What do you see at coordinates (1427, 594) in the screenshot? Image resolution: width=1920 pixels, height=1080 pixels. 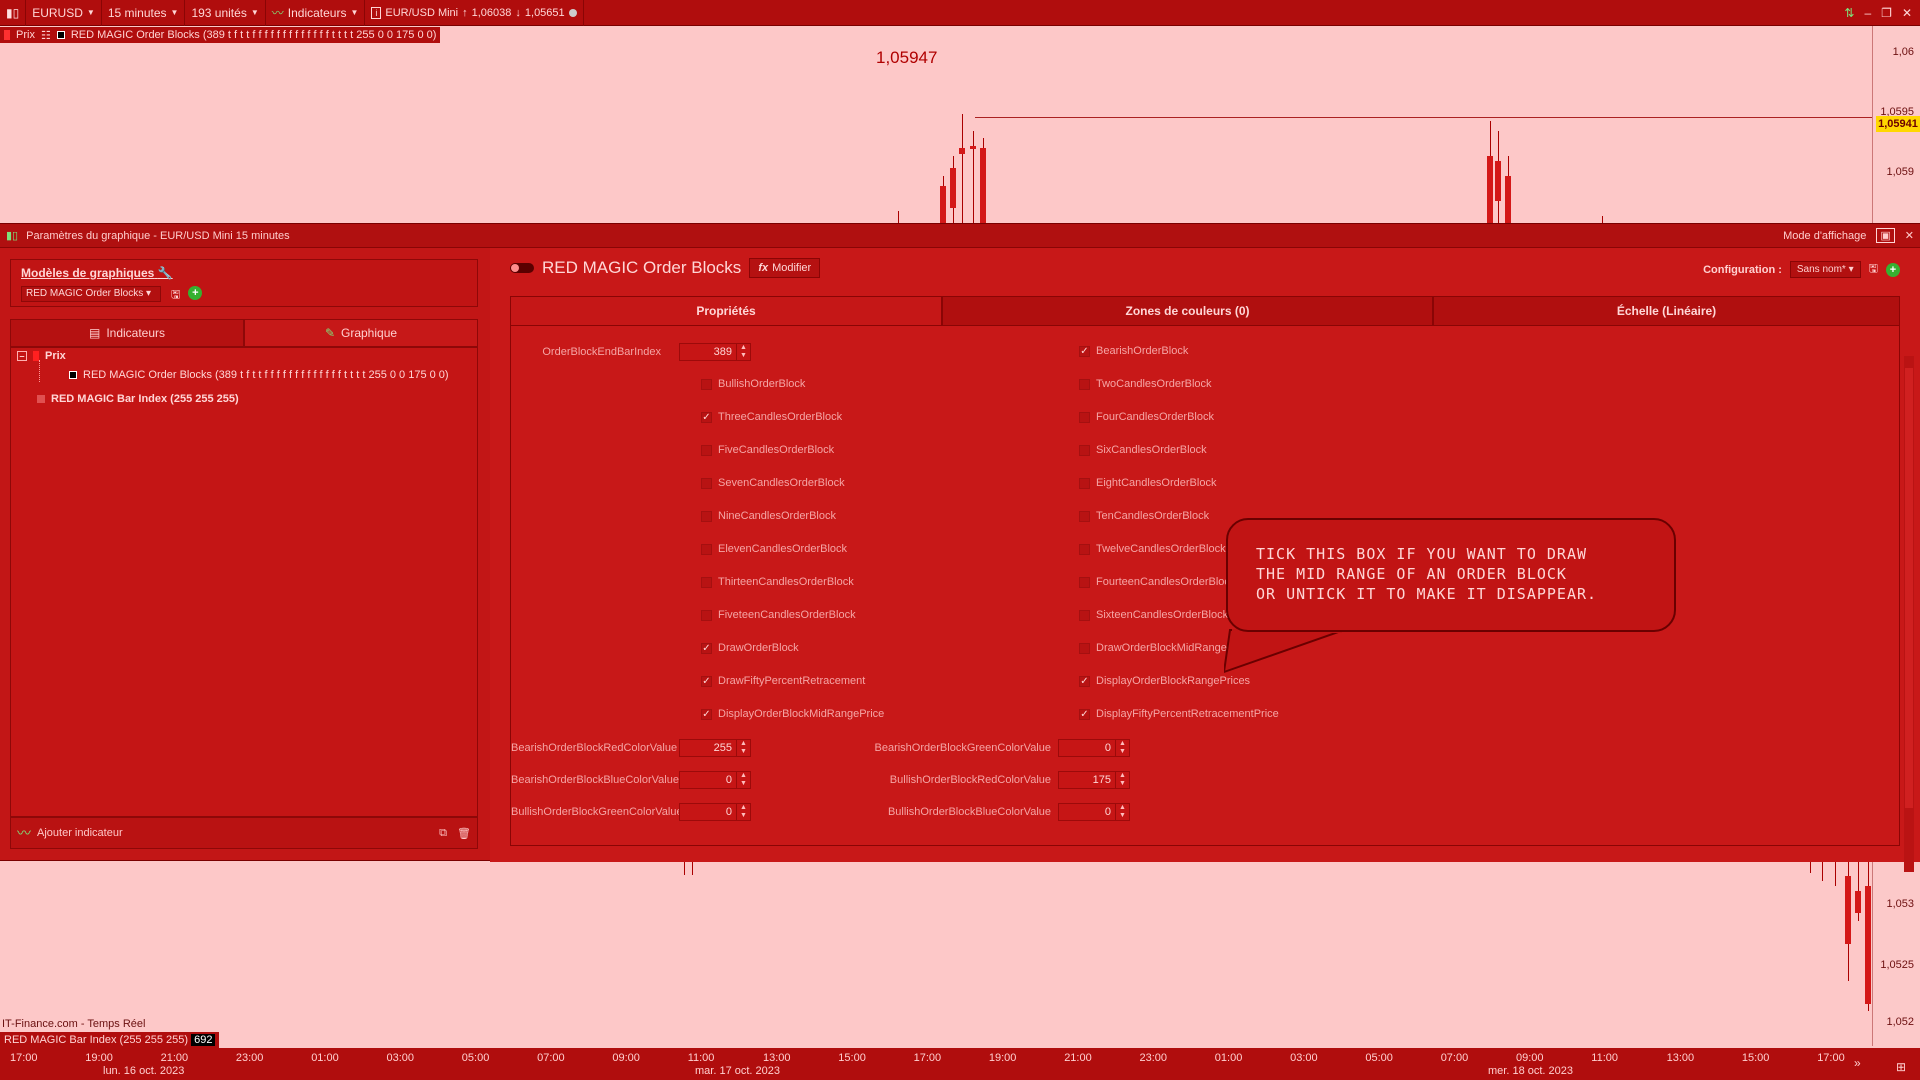 I see `callout-line: OR UNTICK IT TO MAKE IT DISAPPEAR.` at bounding box center [1427, 594].